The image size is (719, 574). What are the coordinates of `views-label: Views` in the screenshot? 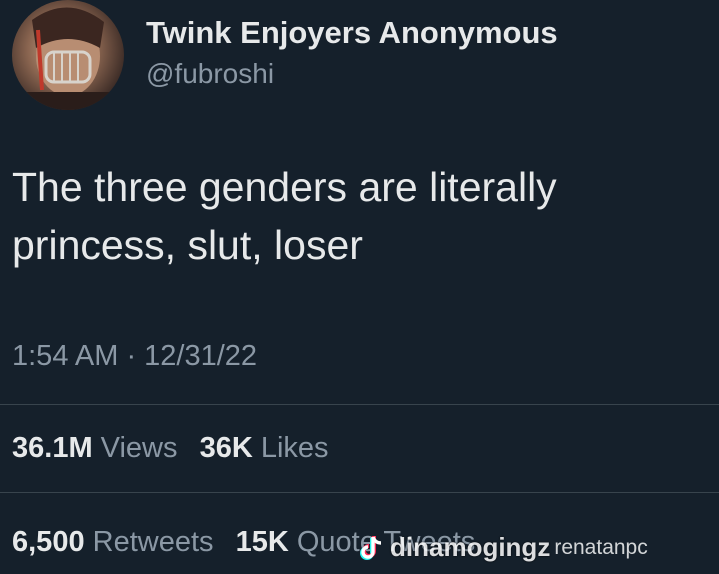 It's located at (139, 448).